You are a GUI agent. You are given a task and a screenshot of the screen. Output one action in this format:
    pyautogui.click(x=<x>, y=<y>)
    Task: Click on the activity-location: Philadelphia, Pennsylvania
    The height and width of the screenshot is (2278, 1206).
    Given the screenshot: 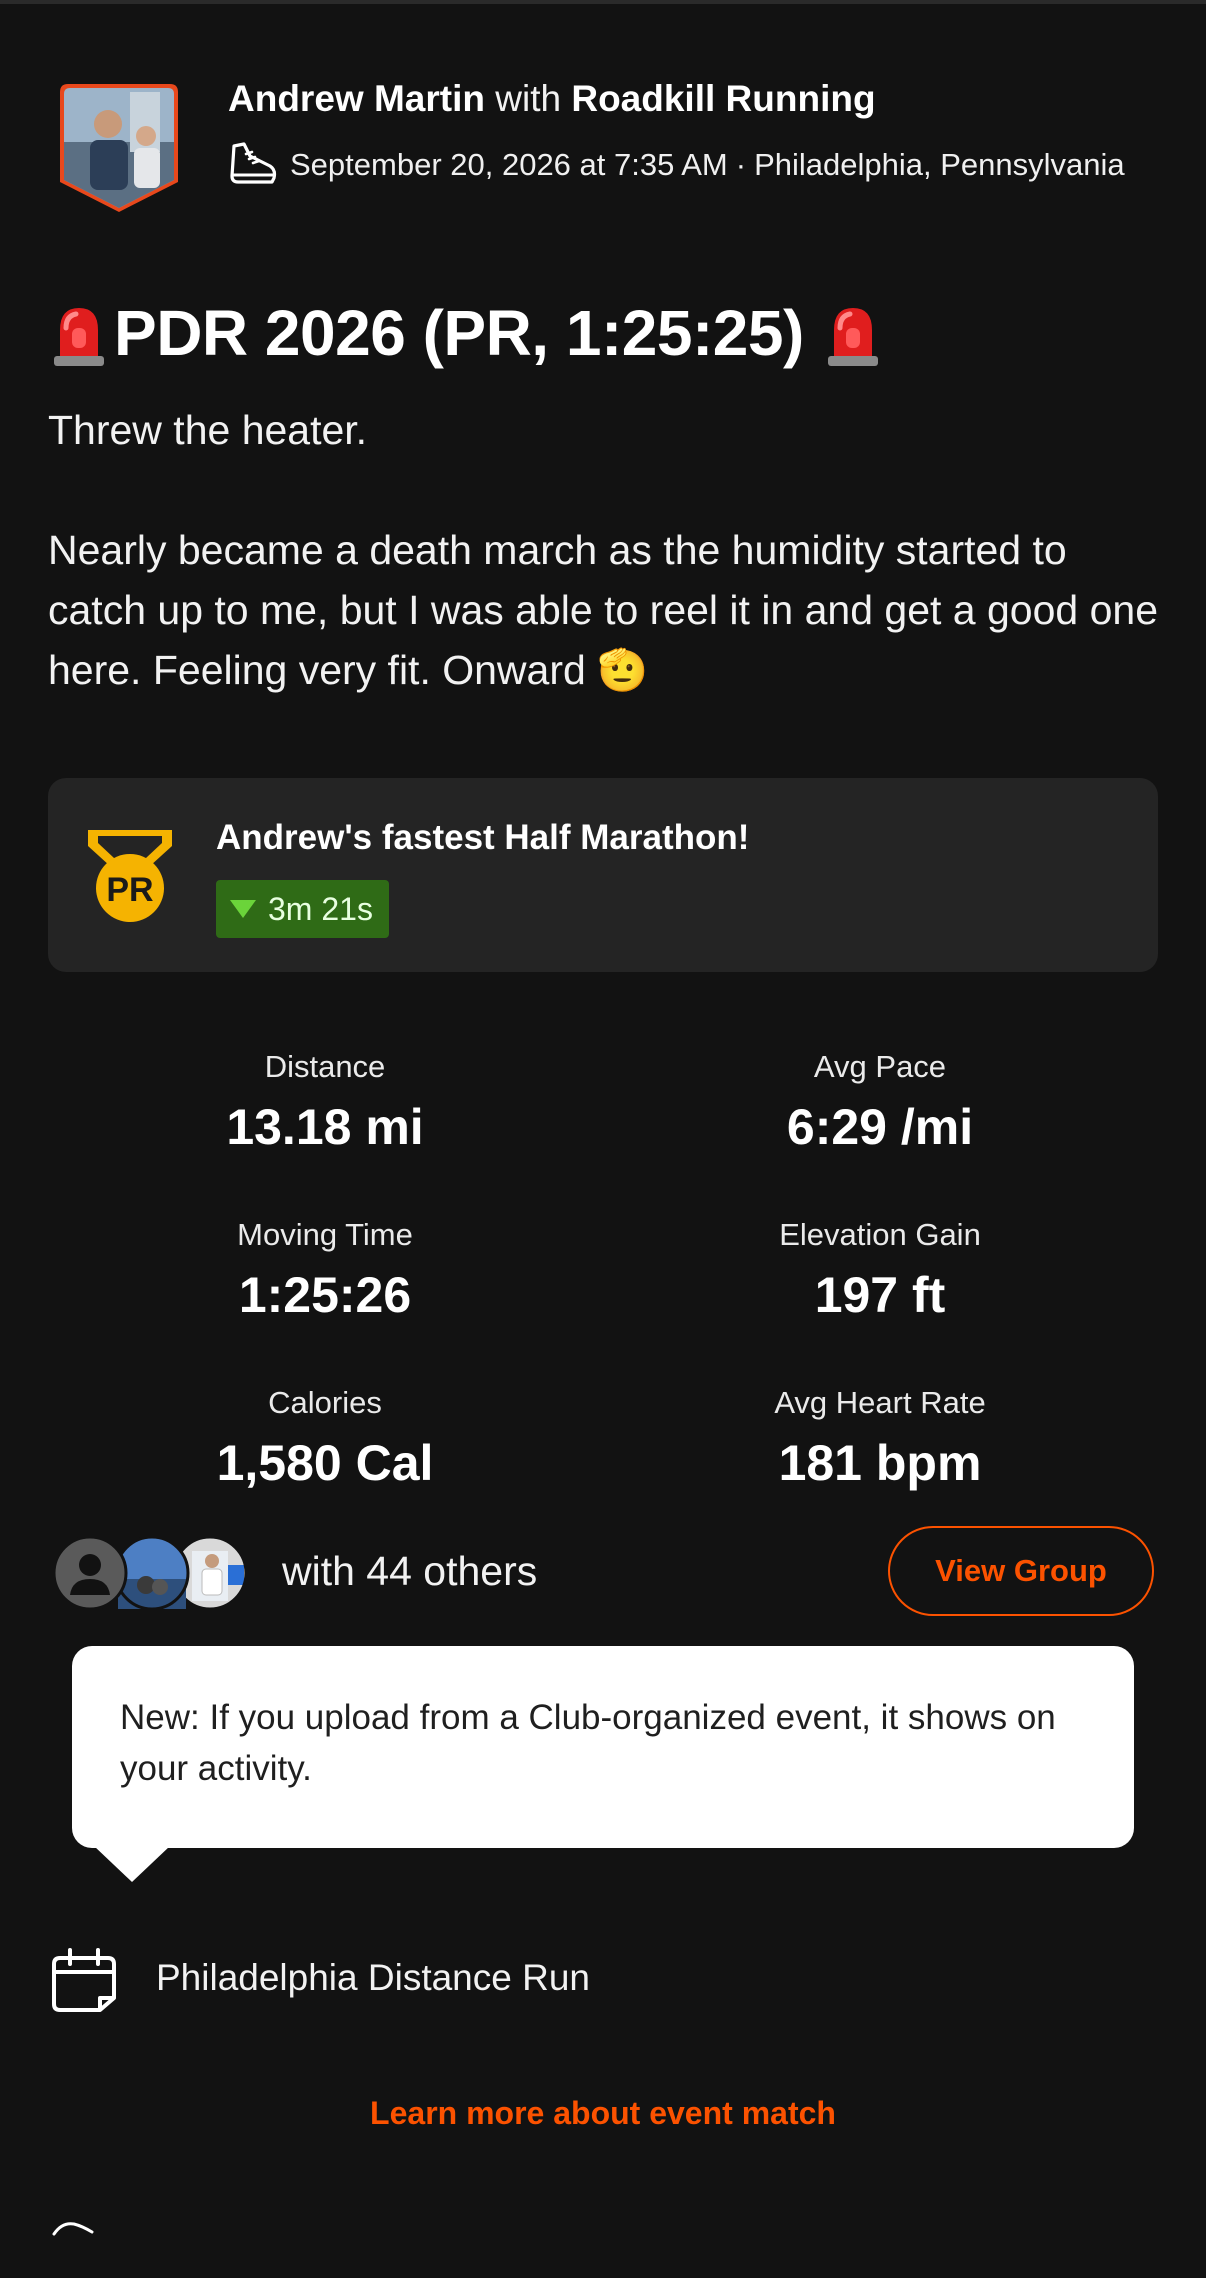 What is the action you would take?
    pyautogui.click(x=939, y=164)
    